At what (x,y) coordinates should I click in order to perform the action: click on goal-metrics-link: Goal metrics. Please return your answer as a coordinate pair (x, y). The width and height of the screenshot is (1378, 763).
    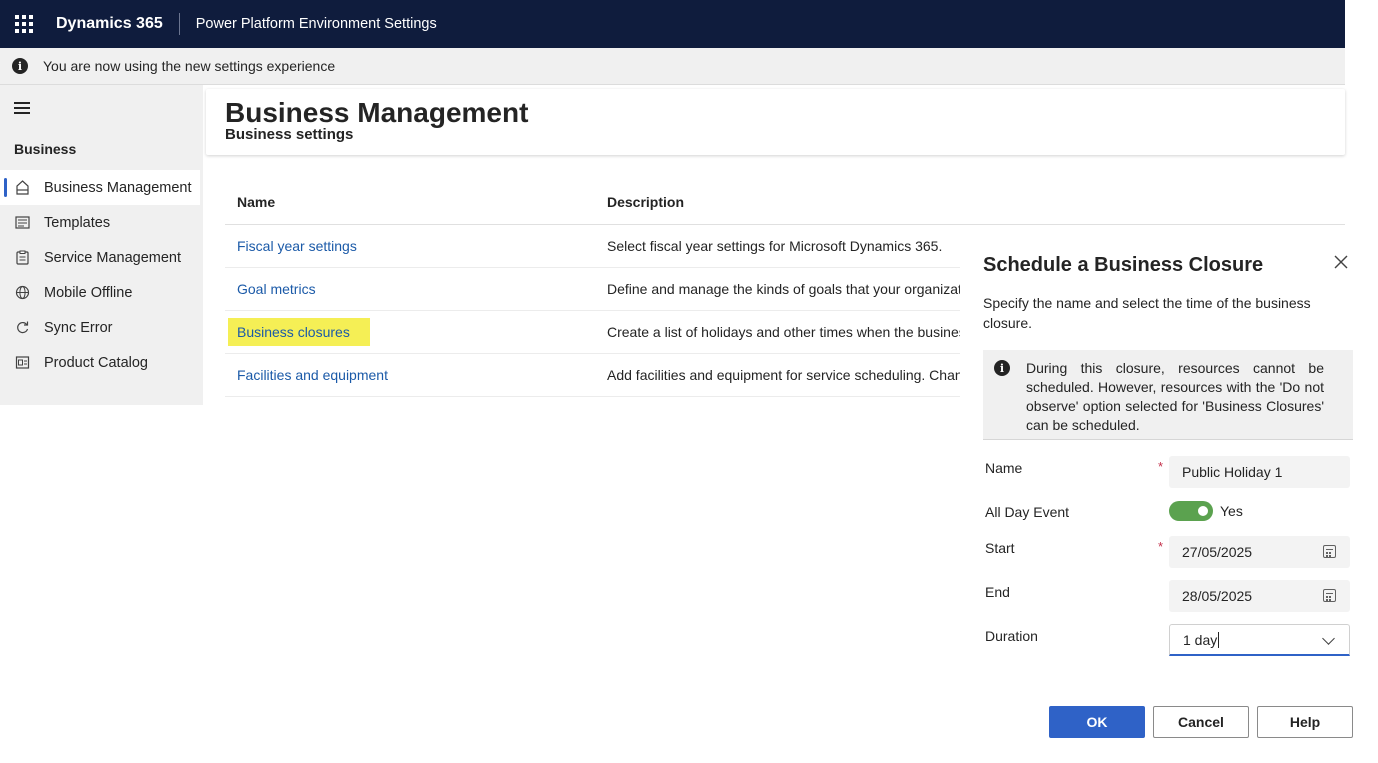
    Looking at the image, I should click on (276, 289).